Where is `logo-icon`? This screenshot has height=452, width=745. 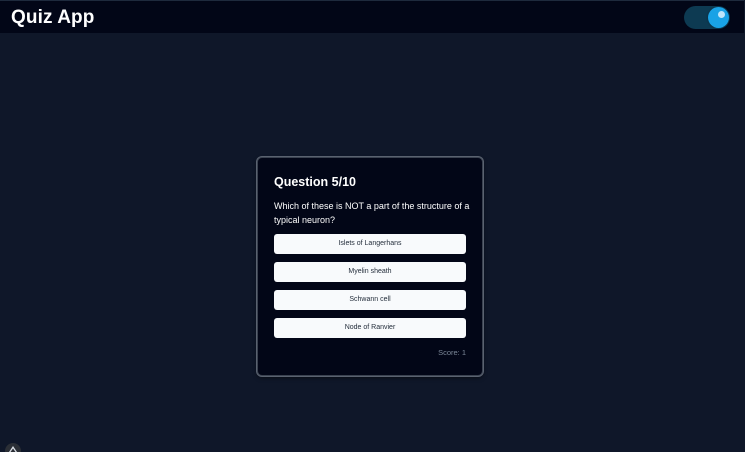 logo-icon is located at coordinates (13, 447).